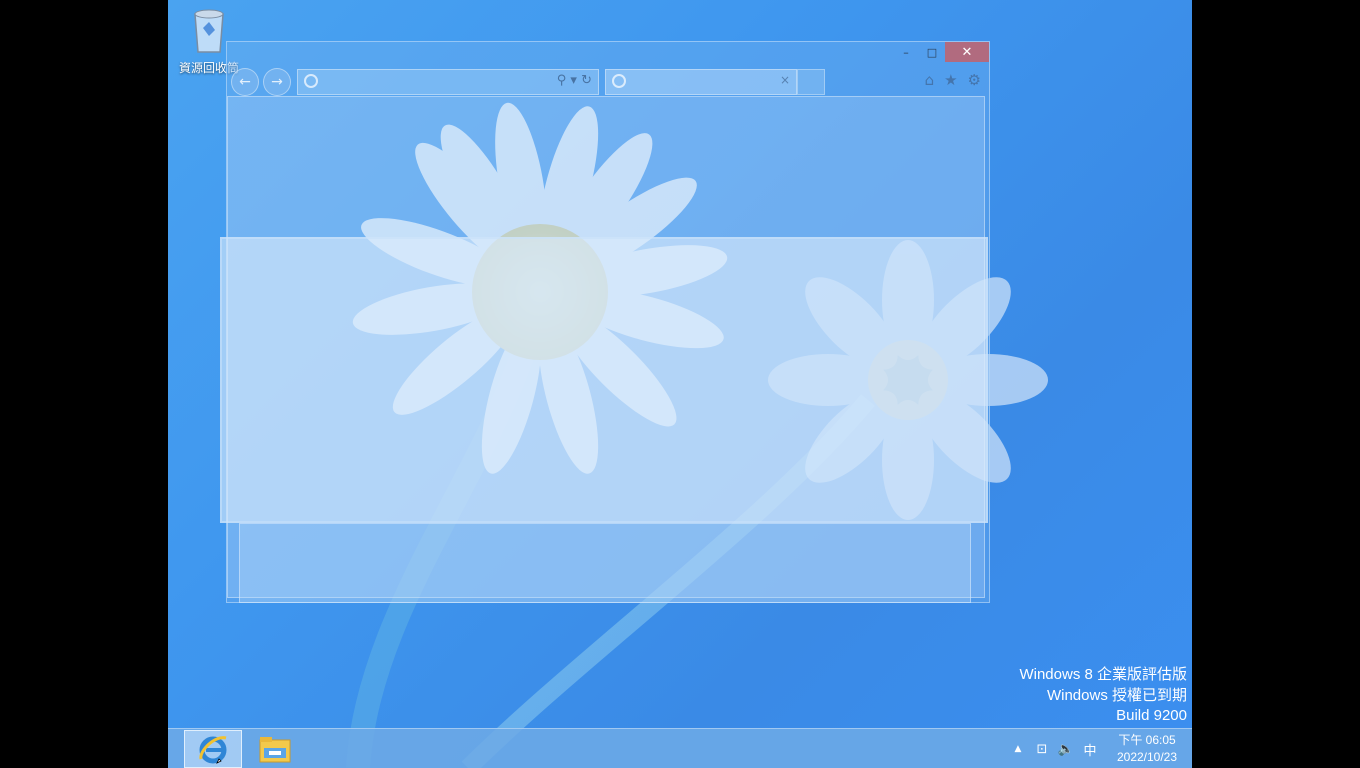 The width and height of the screenshot is (1360, 768). Describe the element at coordinates (209, 31) in the screenshot. I see `recycle-bin-icon` at that location.